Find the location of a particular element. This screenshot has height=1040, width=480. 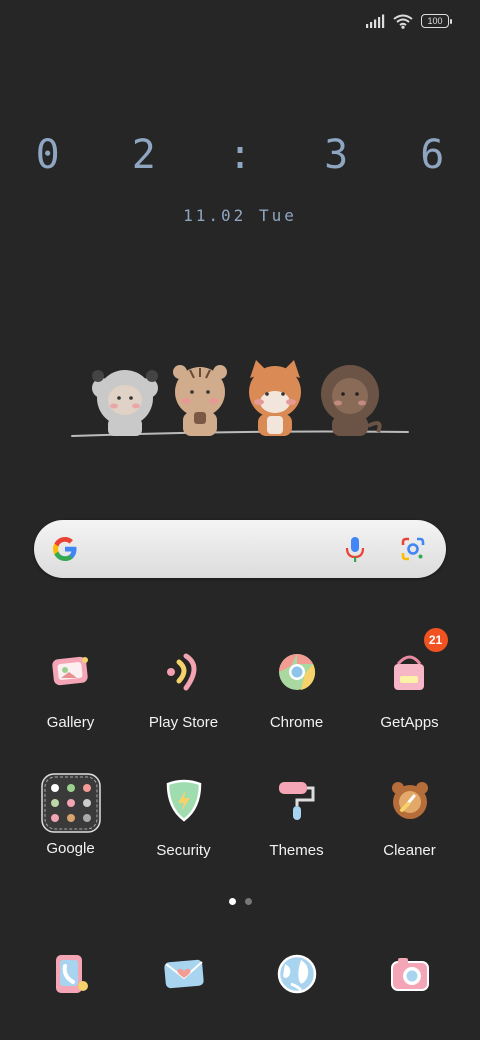

app-chrome: Chrome is located at coordinates (296, 688).